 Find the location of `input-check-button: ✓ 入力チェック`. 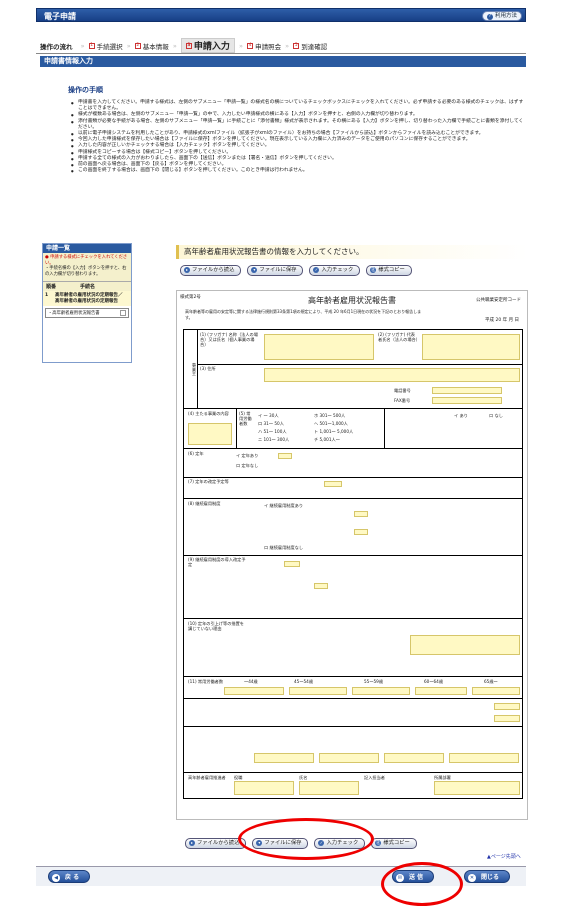

input-check-button: ✓ 入力チェック is located at coordinates (335, 270).